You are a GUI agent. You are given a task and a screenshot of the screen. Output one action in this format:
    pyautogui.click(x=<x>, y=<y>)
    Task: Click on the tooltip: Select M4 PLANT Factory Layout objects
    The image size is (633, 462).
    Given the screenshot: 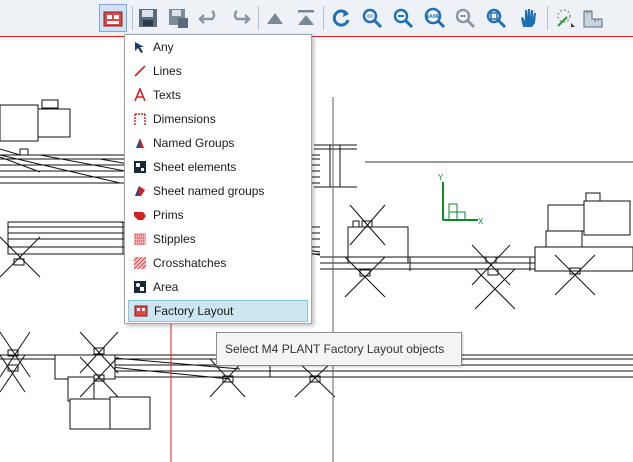 What is the action you would take?
    pyautogui.click(x=339, y=349)
    